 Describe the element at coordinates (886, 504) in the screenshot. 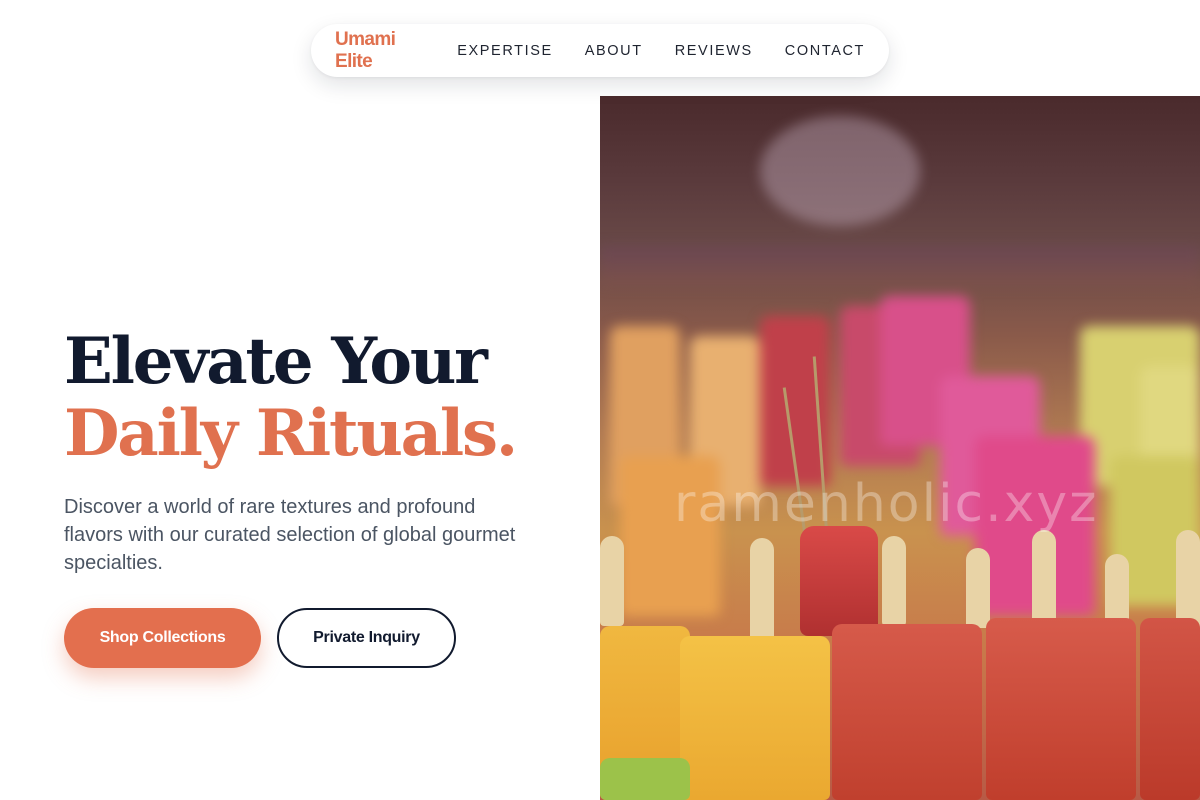

I see `image-watermark: ramenholic.xyz` at that location.